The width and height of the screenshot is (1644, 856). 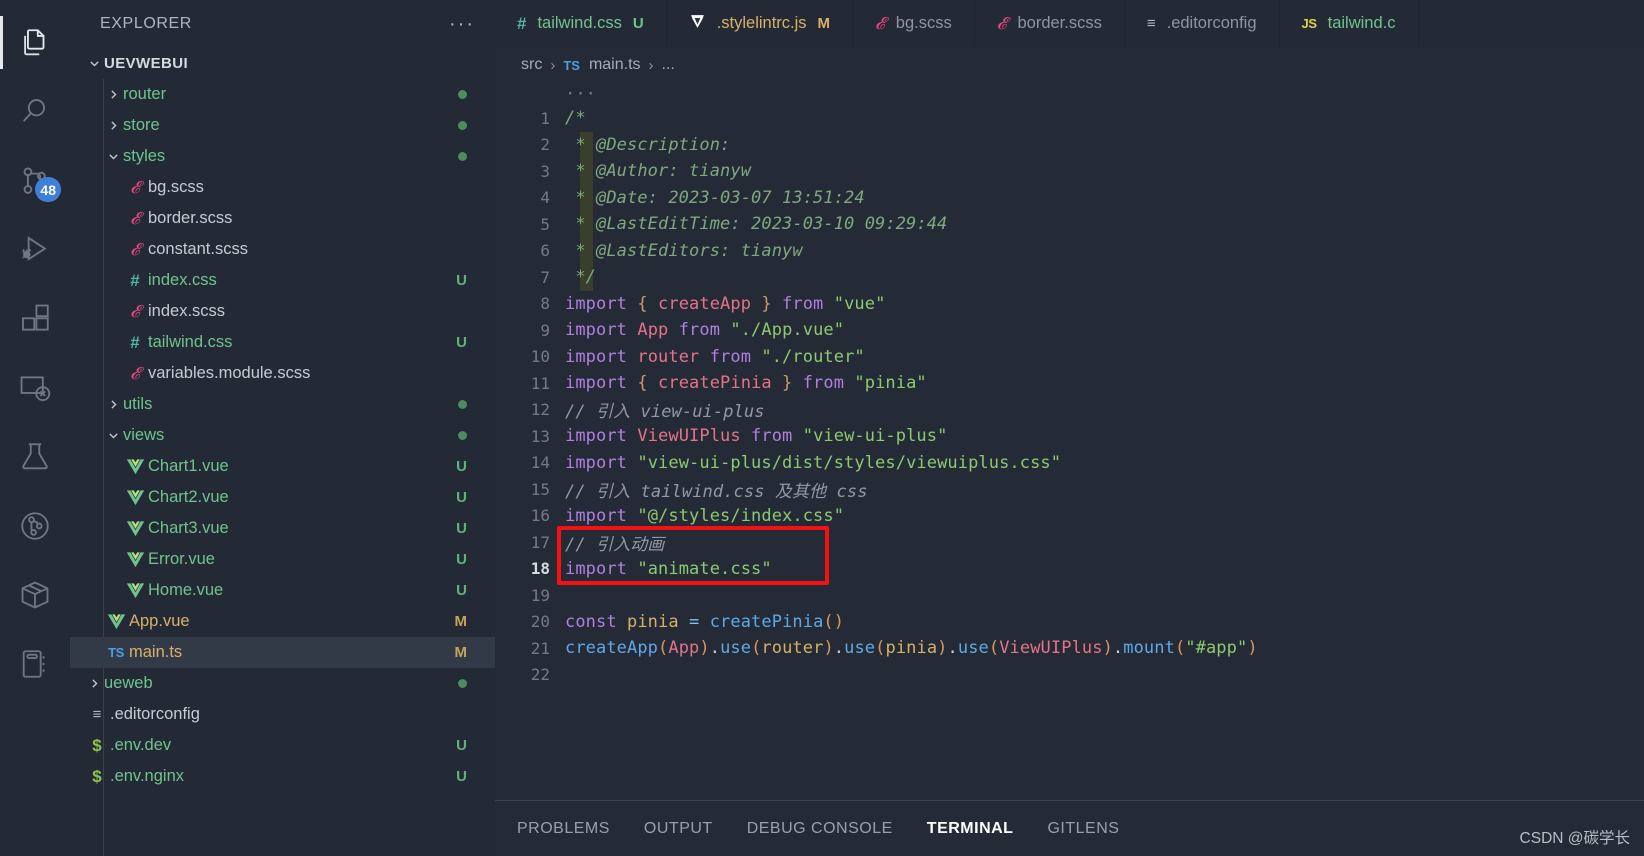 What do you see at coordinates (35, 318) in the screenshot?
I see `activity-item-extensions` at bounding box center [35, 318].